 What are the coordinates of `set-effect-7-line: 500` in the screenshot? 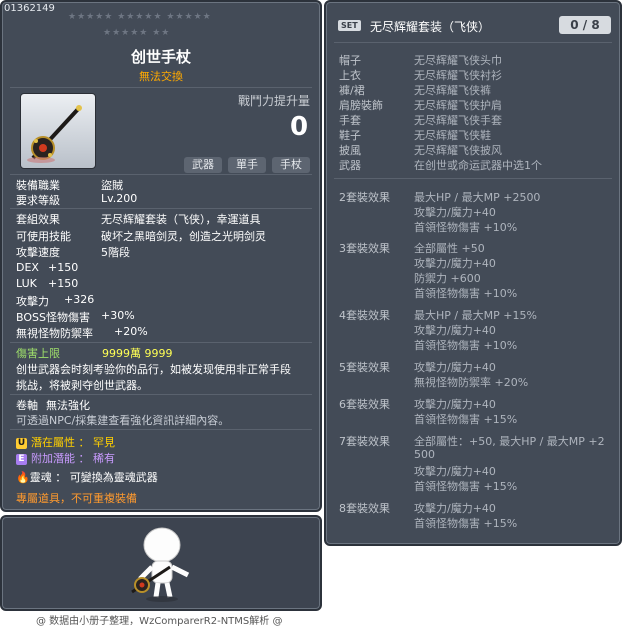 It's located at (424, 454).